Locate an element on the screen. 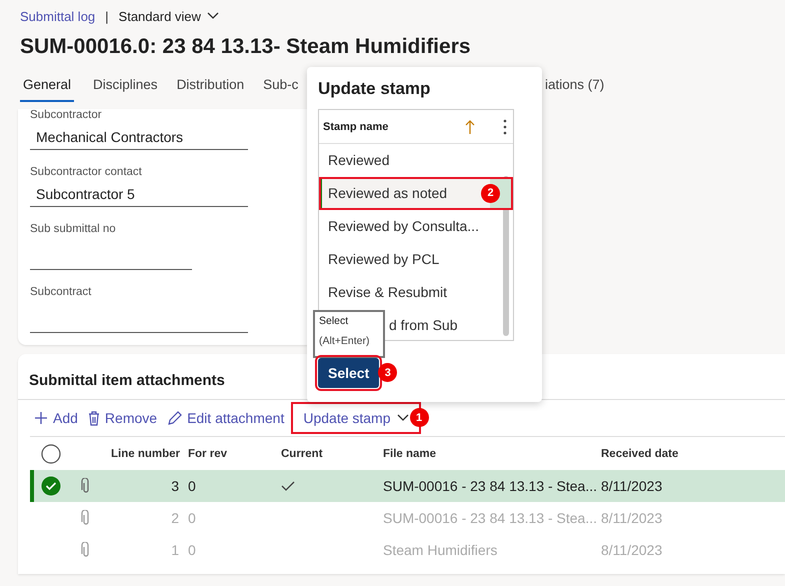 Image resolution: width=785 pixels, height=586 pixels. dialog-title: Update stamp is located at coordinates (374, 89).